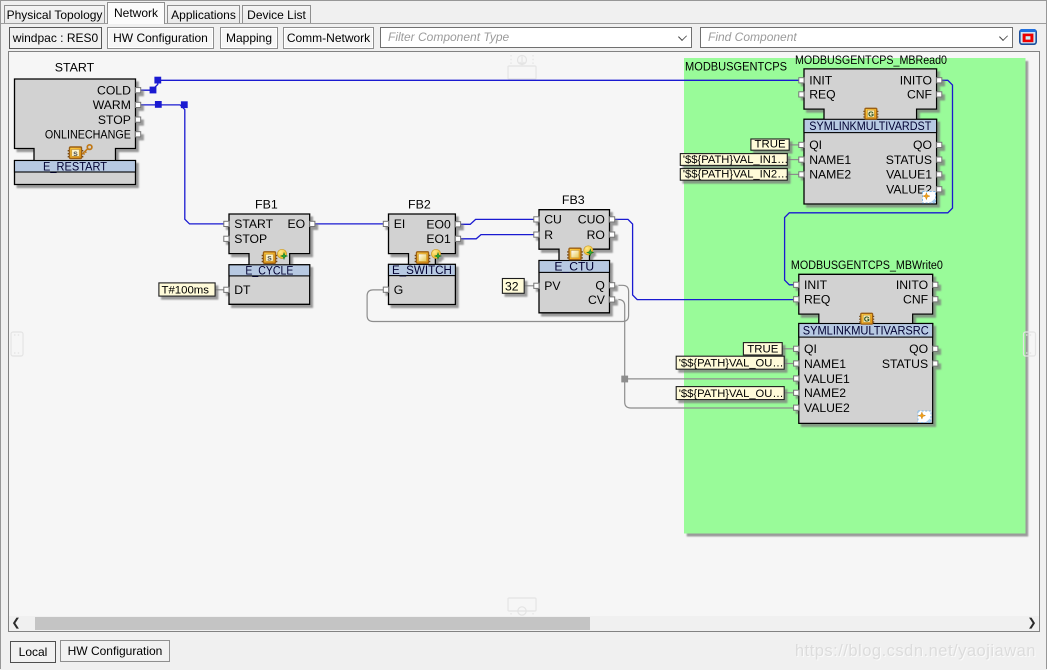  What do you see at coordinates (552, 286) in the screenshot?
I see `svg-text: PV` at bounding box center [552, 286].